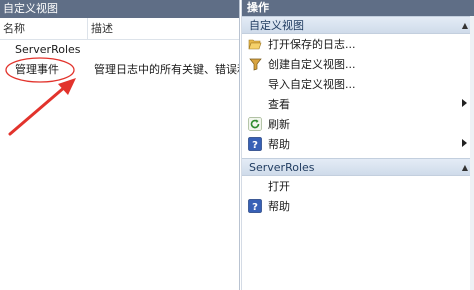  What do you see at coordinates (279, 124) in the screenshot?
I see `action-label: 刷新` at bounding box center [279, 124].